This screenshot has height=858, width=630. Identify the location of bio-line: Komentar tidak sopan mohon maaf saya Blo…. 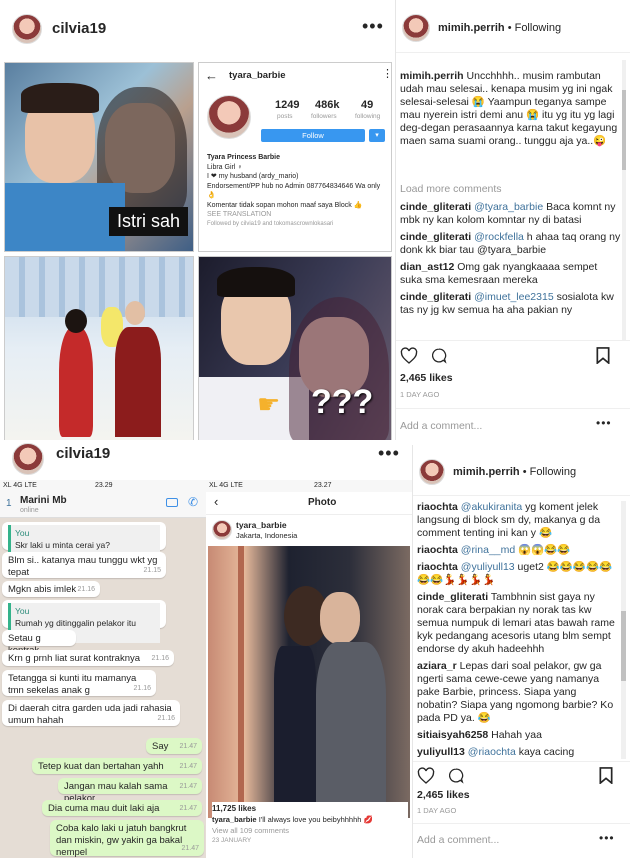
(285, 205).